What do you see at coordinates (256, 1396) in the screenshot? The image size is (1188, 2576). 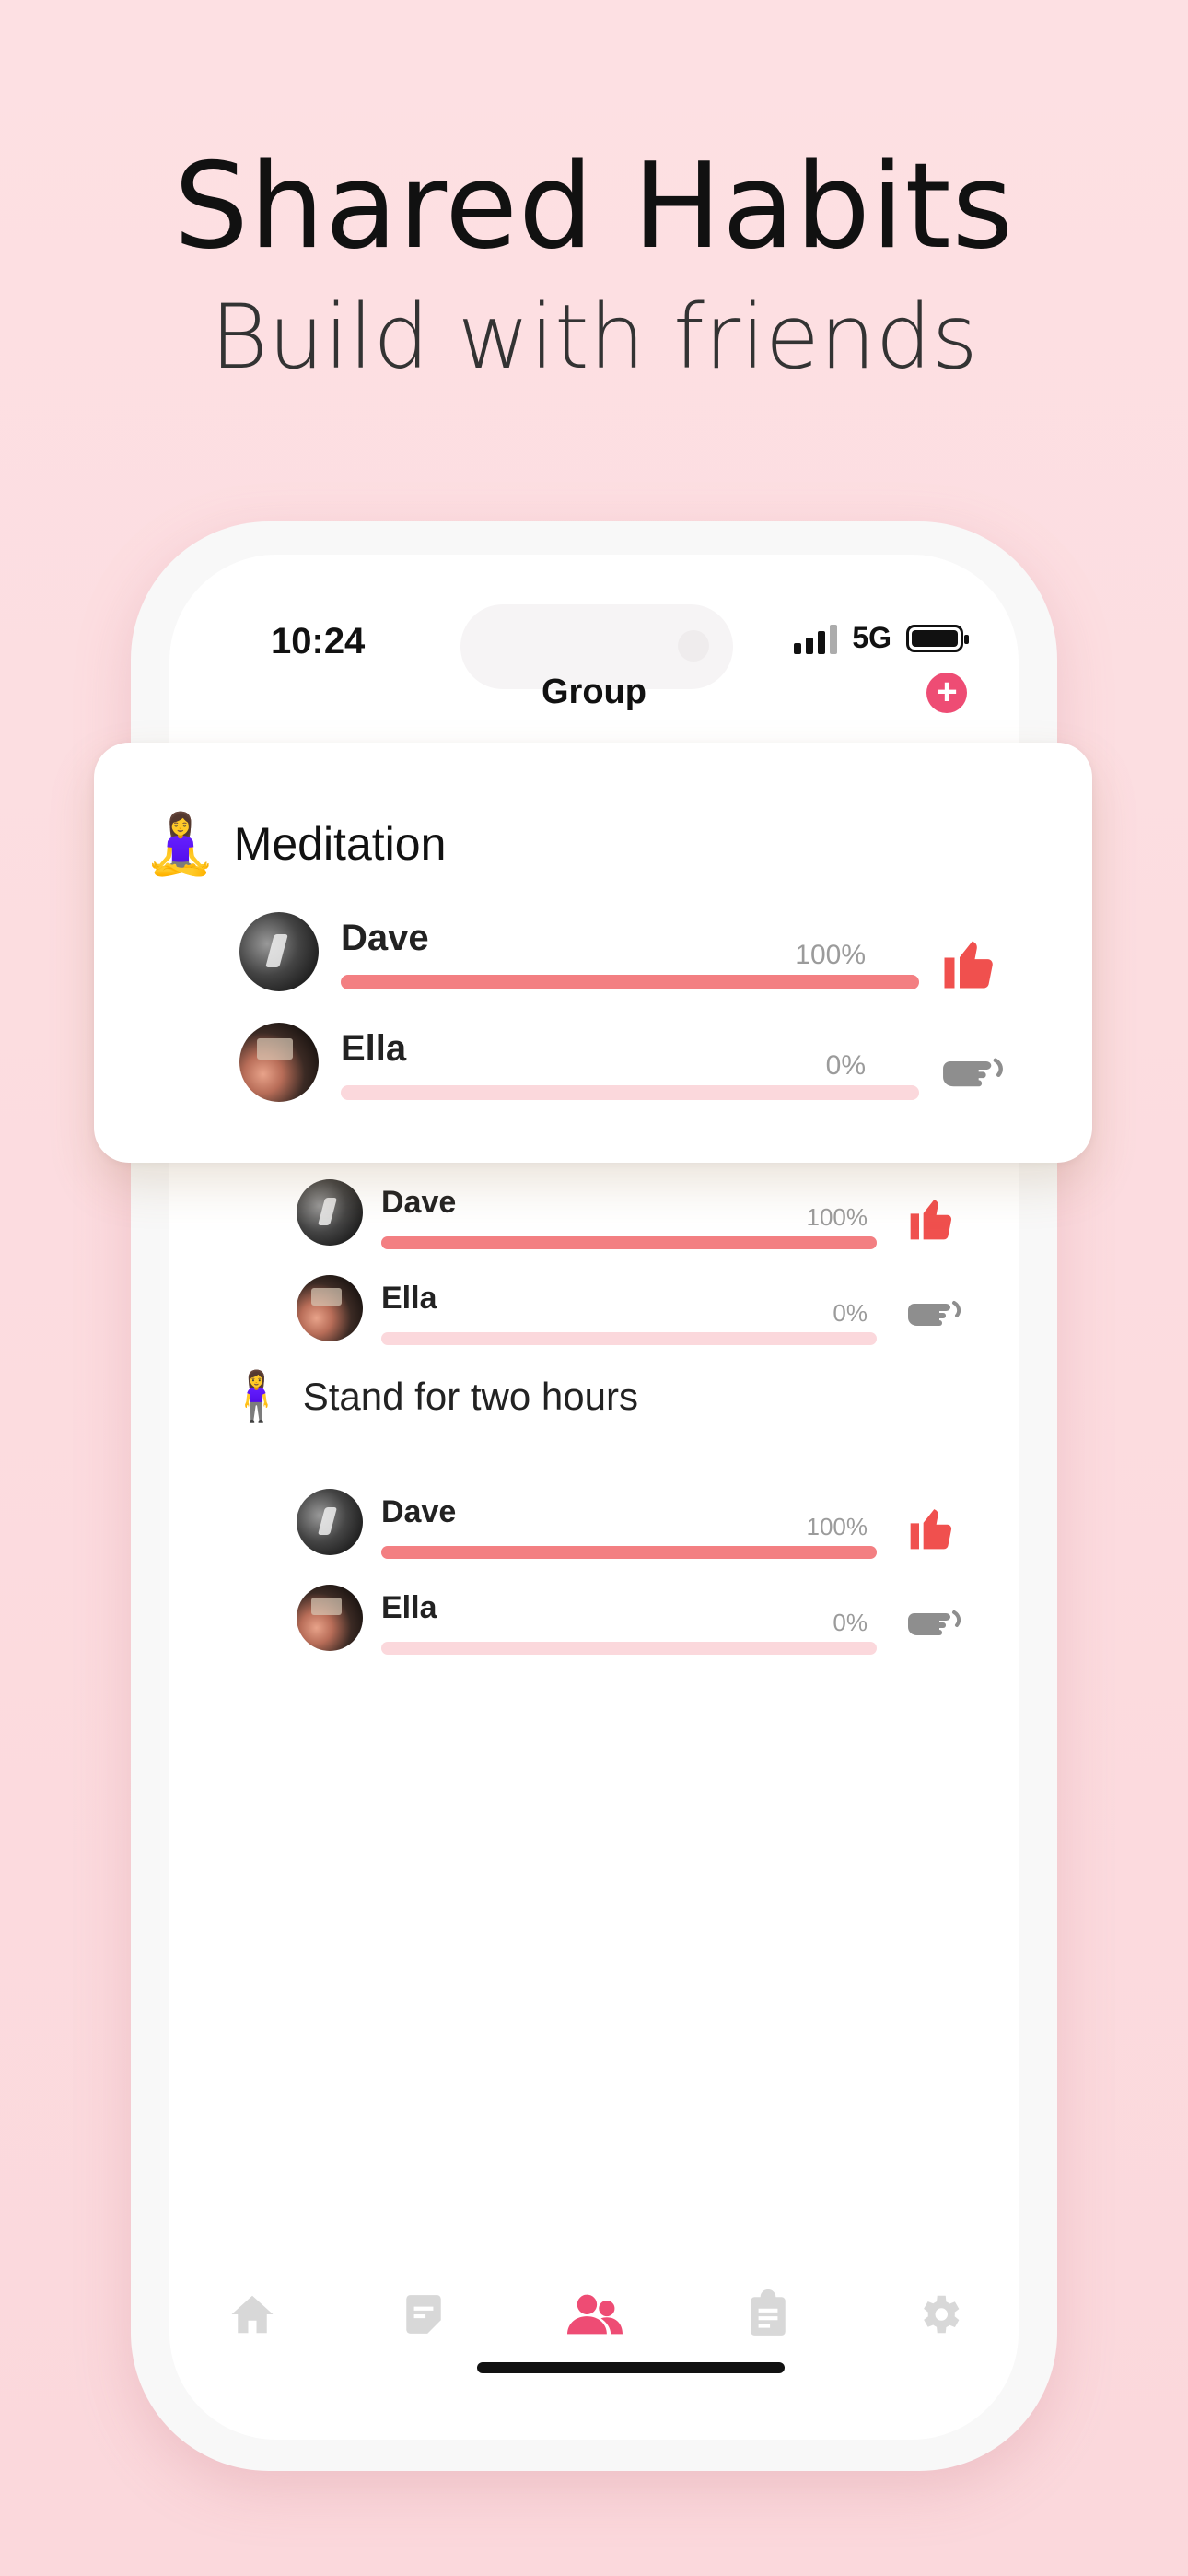 I see `standing-person-icon: 🧍‍♀️` at bounding box center [256, 1396].